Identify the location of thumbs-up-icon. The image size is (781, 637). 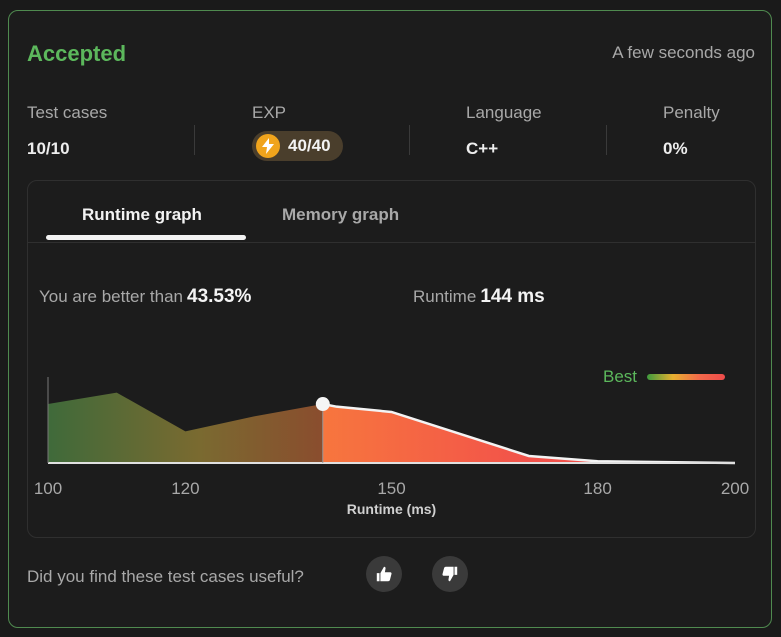
(384, 574).